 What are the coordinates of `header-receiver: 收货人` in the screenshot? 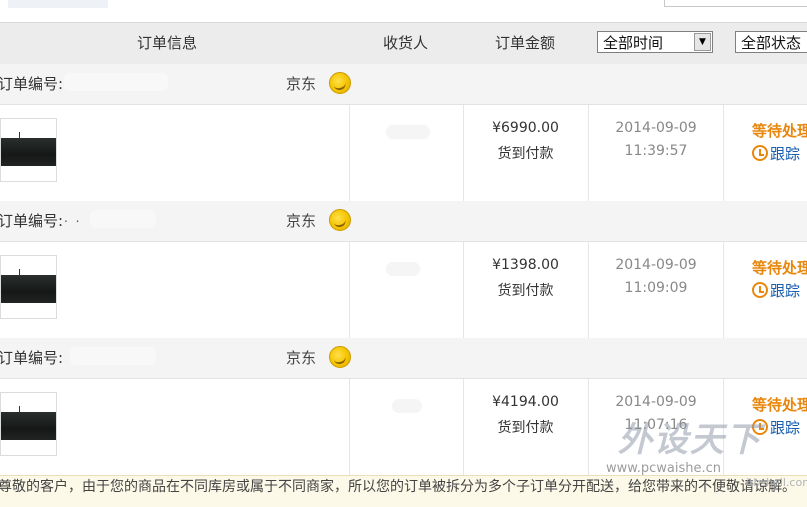 It's located at (406, 43).